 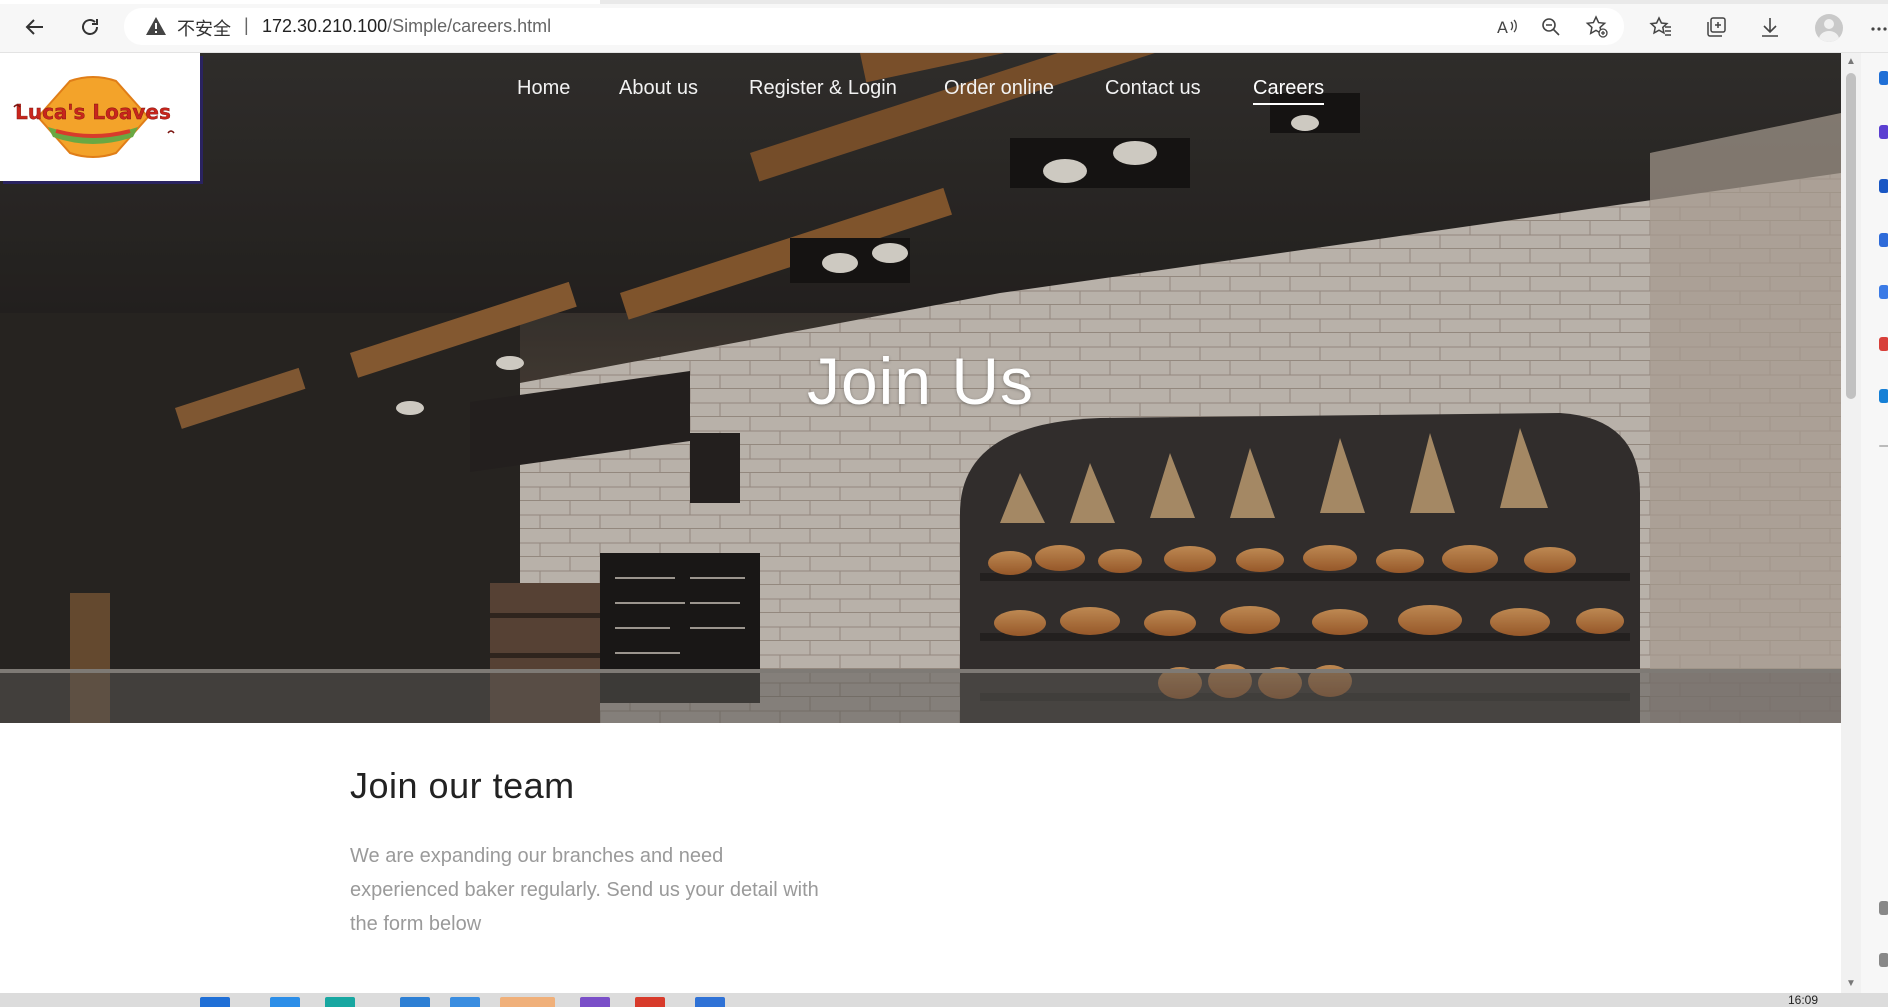 I want to click on nav-item-home: Home, so click(x=543, y=88).